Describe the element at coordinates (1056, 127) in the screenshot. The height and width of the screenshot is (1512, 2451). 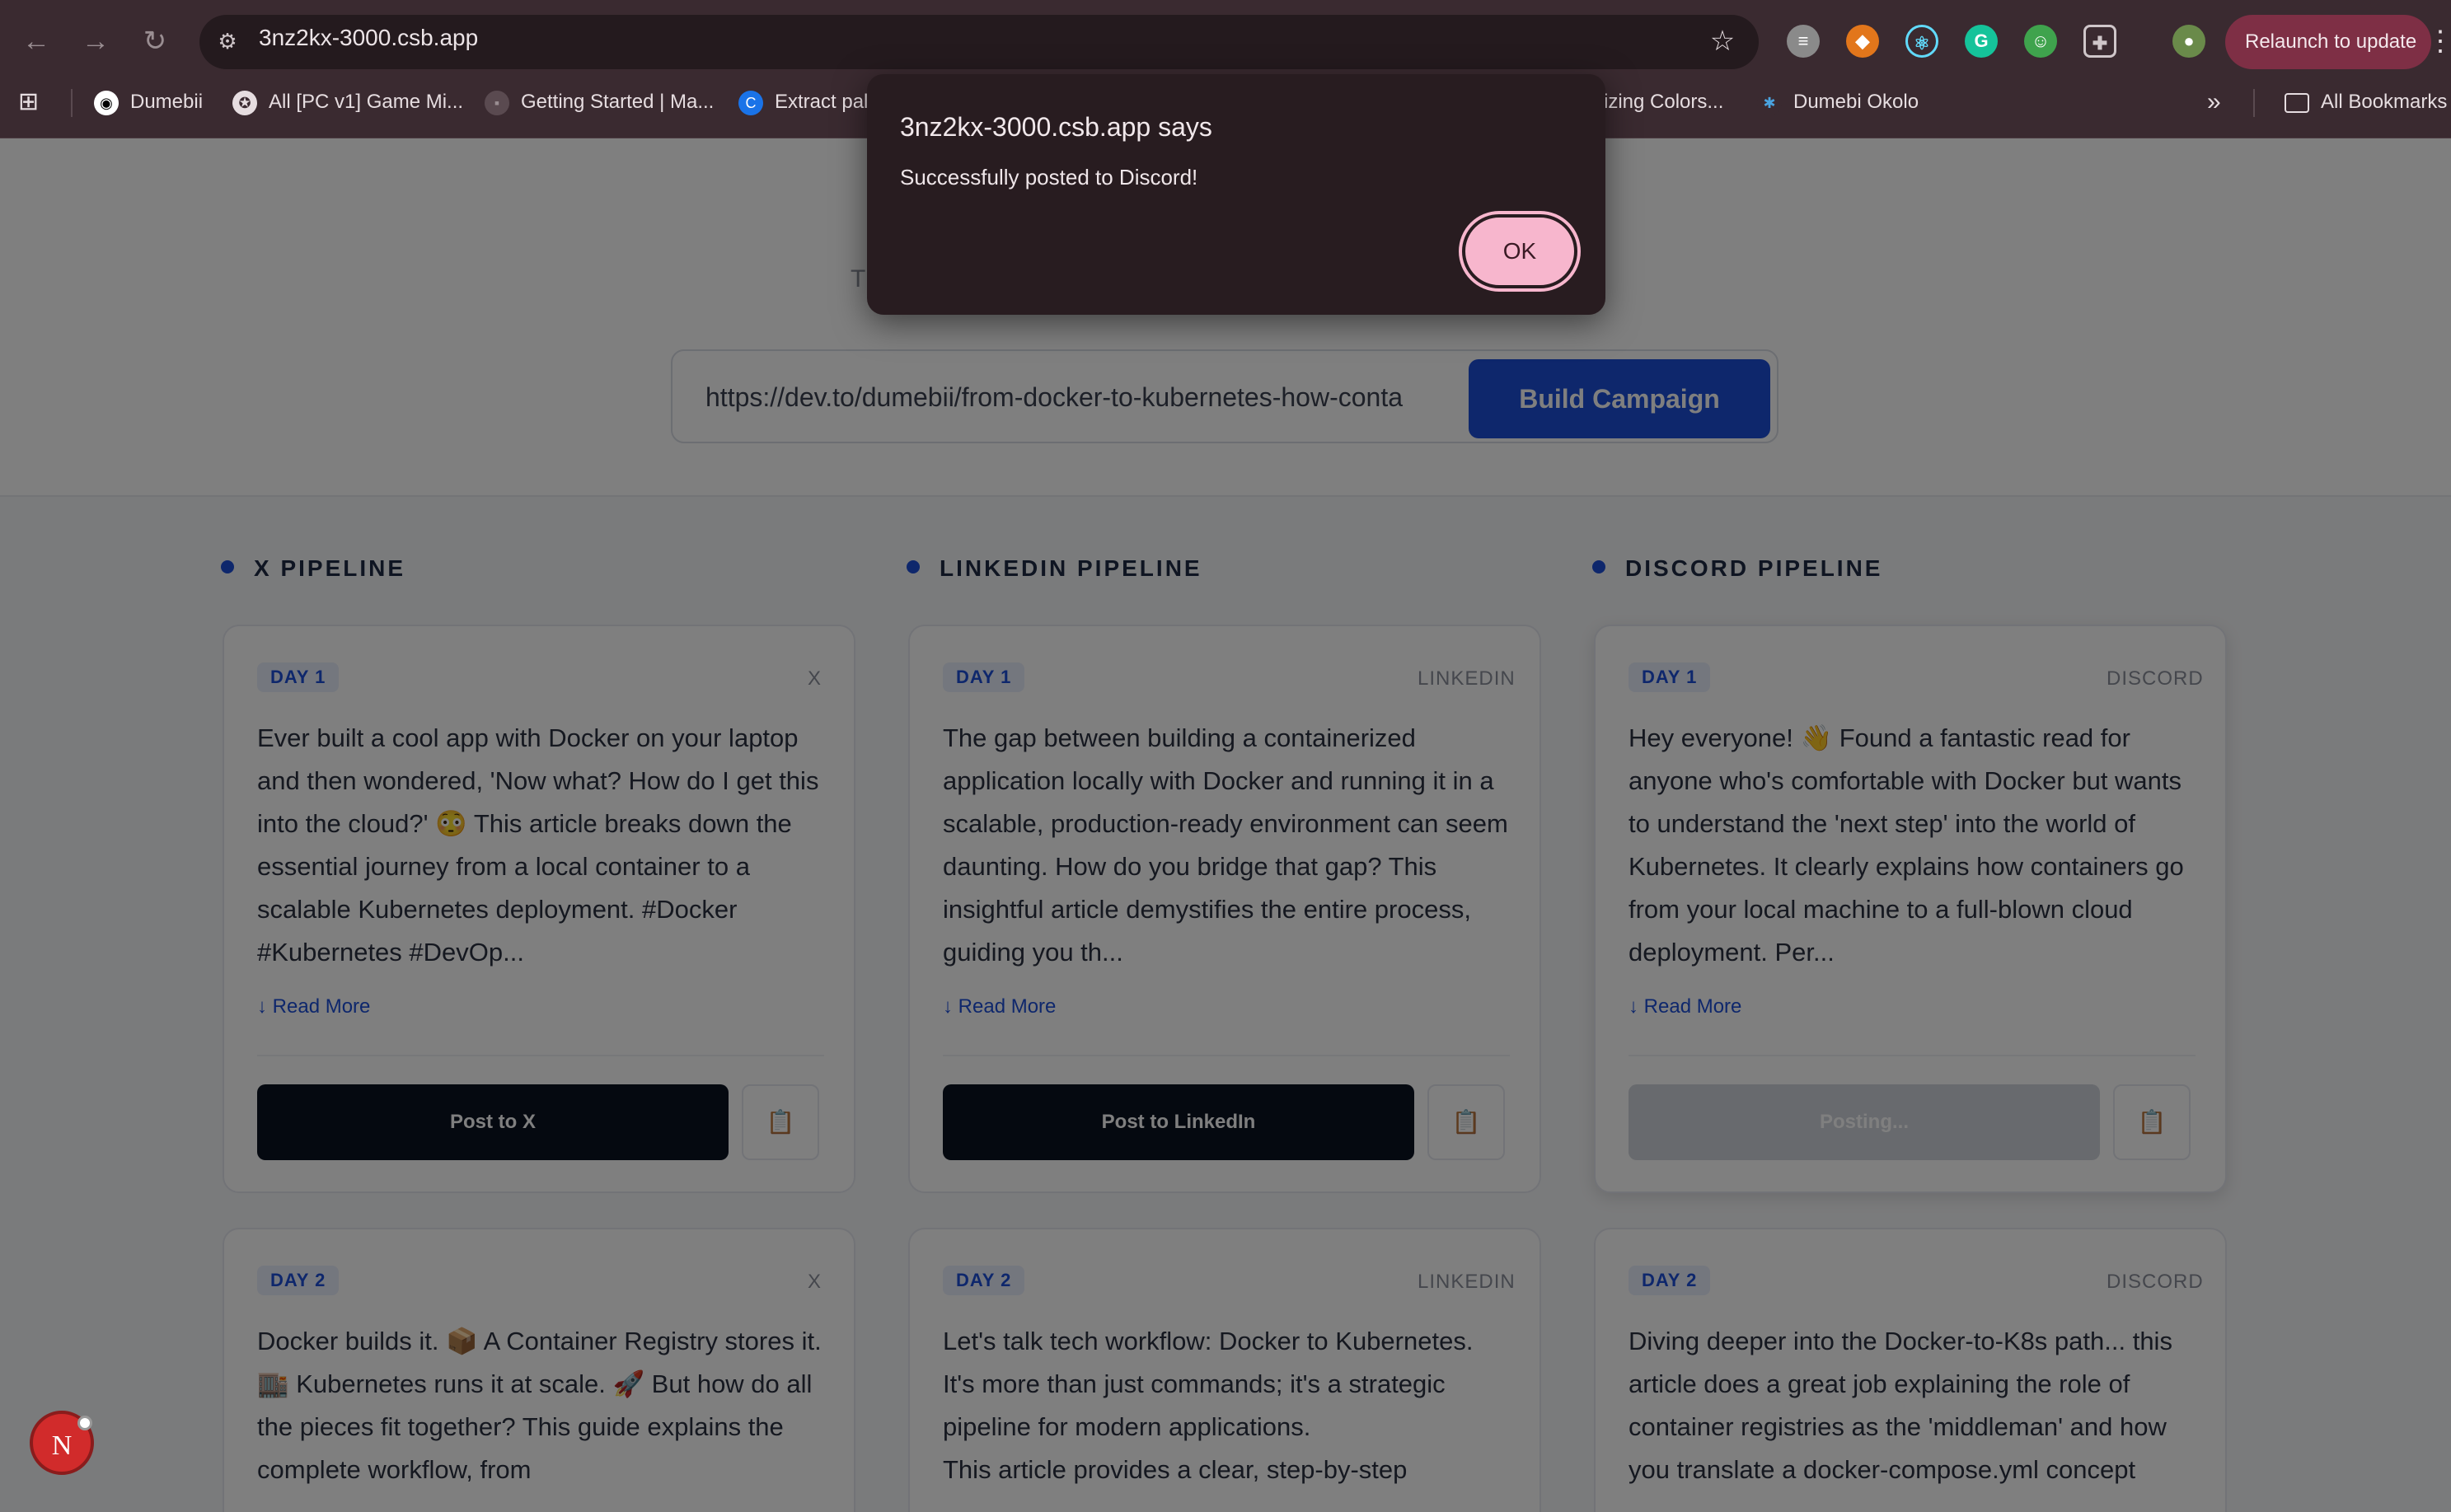
I see `dialog-title: 3nz2kx-3000.csb.app says` at that location.